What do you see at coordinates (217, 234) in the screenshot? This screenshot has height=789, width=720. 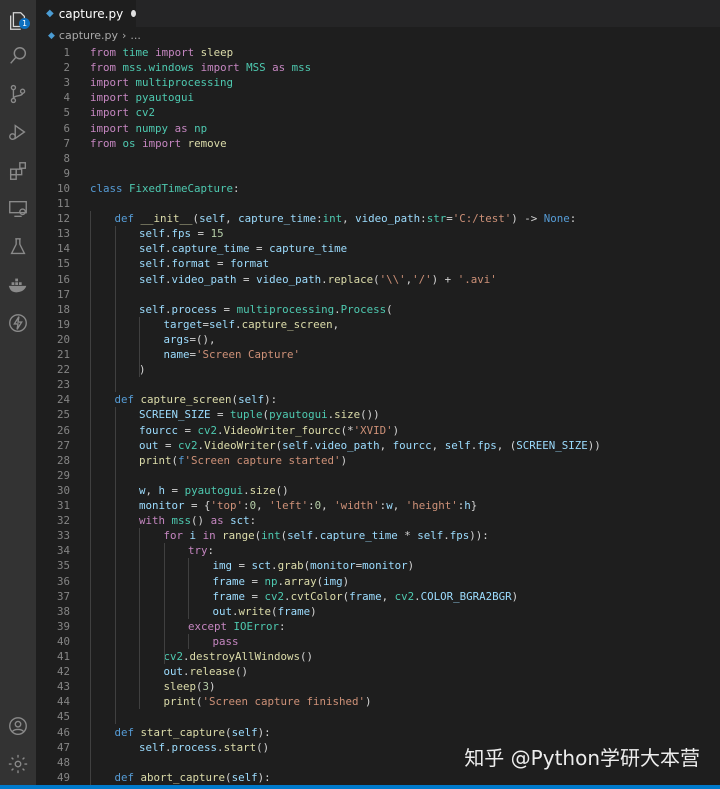 I see `code-token: 15` at bounding box center [217, 234].